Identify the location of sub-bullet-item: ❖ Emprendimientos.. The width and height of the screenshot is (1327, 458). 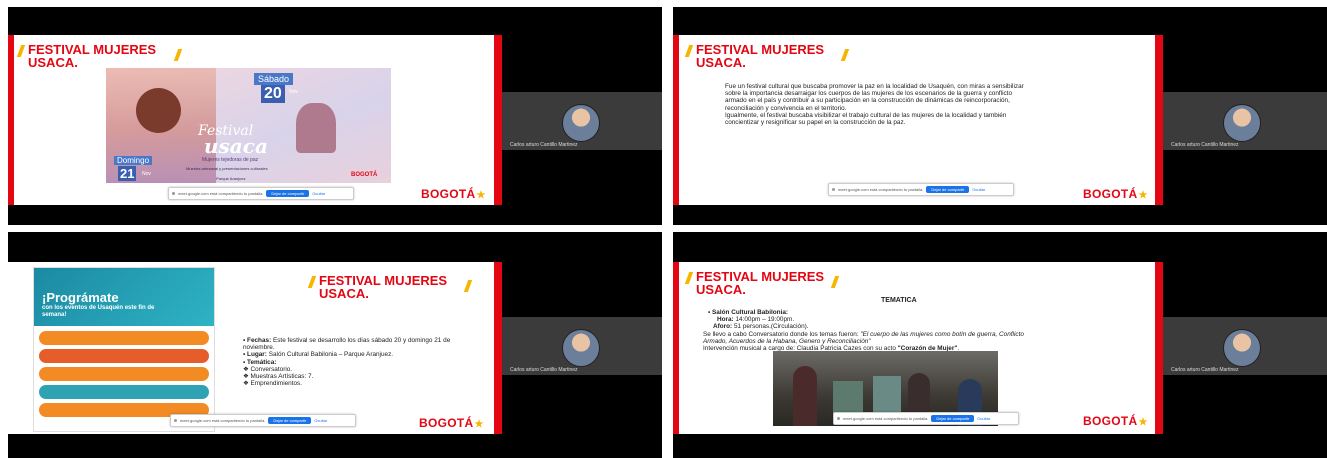
(273, 384).